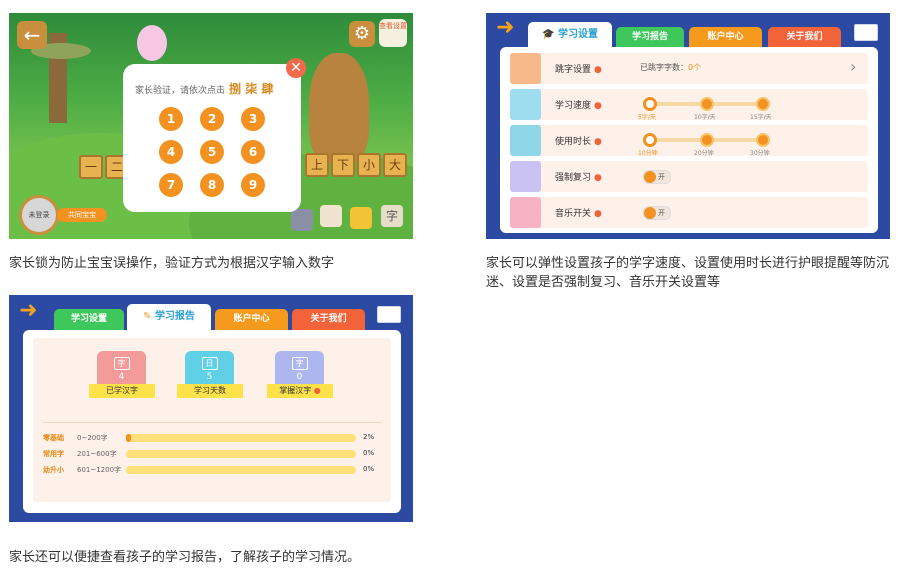 The image size is (898, 572). What do you see at coordinates (97, 454) in the screenshot?
I see `level-range: 201~600字` at bounding box center [97, 454].